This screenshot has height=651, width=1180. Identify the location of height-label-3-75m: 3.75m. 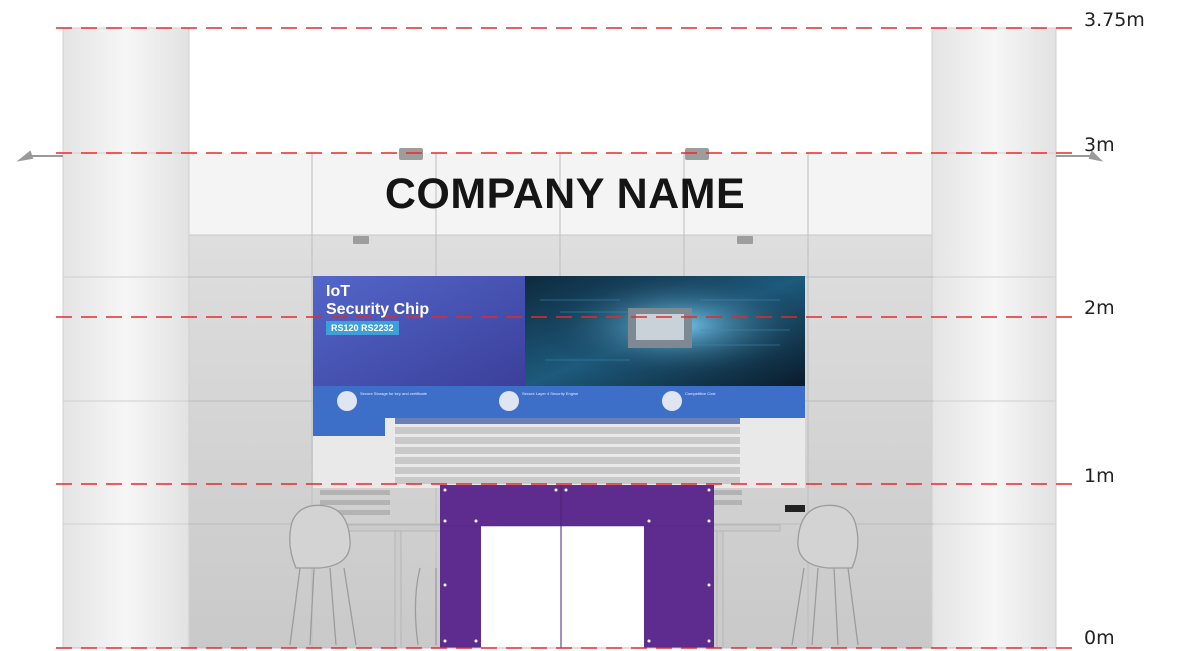
(1114, 20).